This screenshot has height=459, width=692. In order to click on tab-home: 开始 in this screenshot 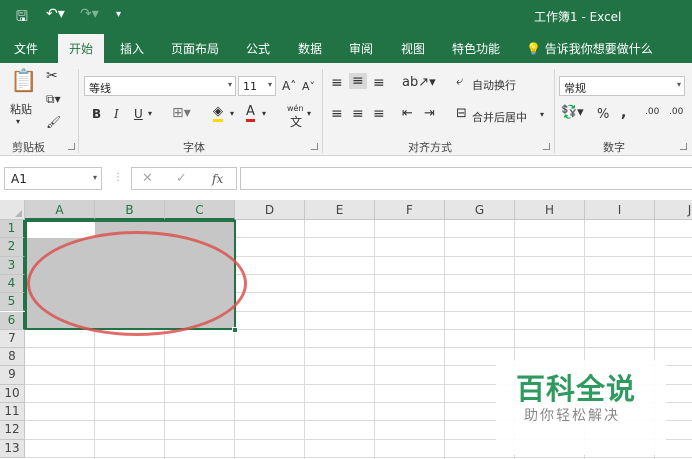, I will do `click(81, 48)`.